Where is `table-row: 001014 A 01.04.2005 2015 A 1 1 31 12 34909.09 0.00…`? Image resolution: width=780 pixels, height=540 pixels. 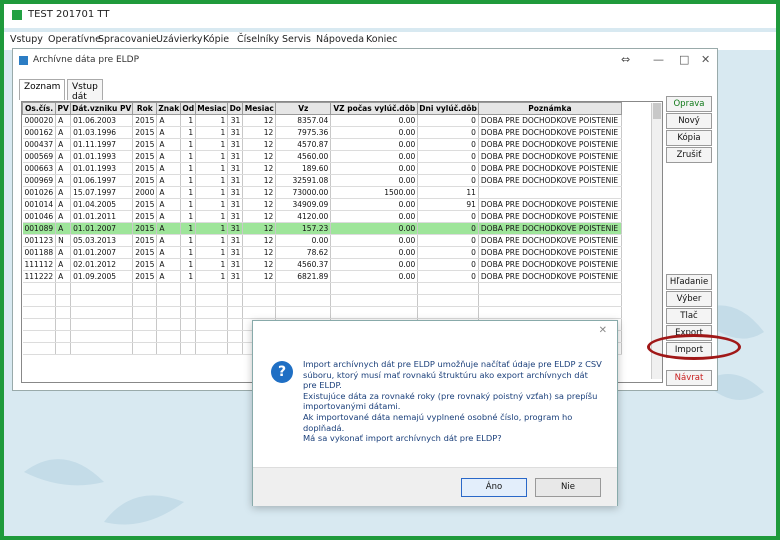 table-row: 001014 A 01.04.2005 2015 A 1 1 31 12 34909.09 0.00… is located at coordinates (322, 204).